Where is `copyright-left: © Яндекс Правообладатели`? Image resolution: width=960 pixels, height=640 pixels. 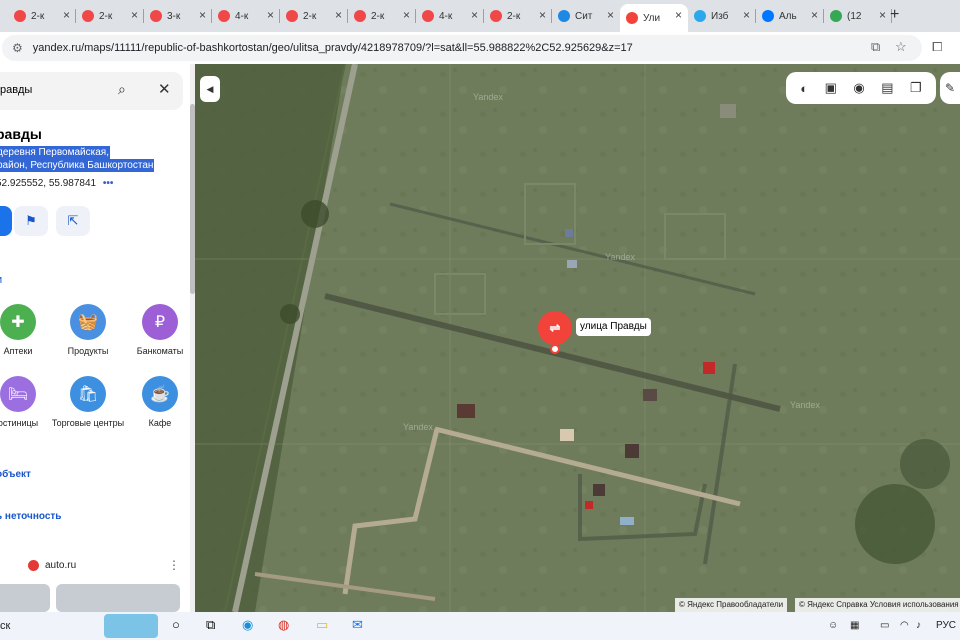 copyright-left: © Яндекс Правообладатели is located at coordinates (731, 605).